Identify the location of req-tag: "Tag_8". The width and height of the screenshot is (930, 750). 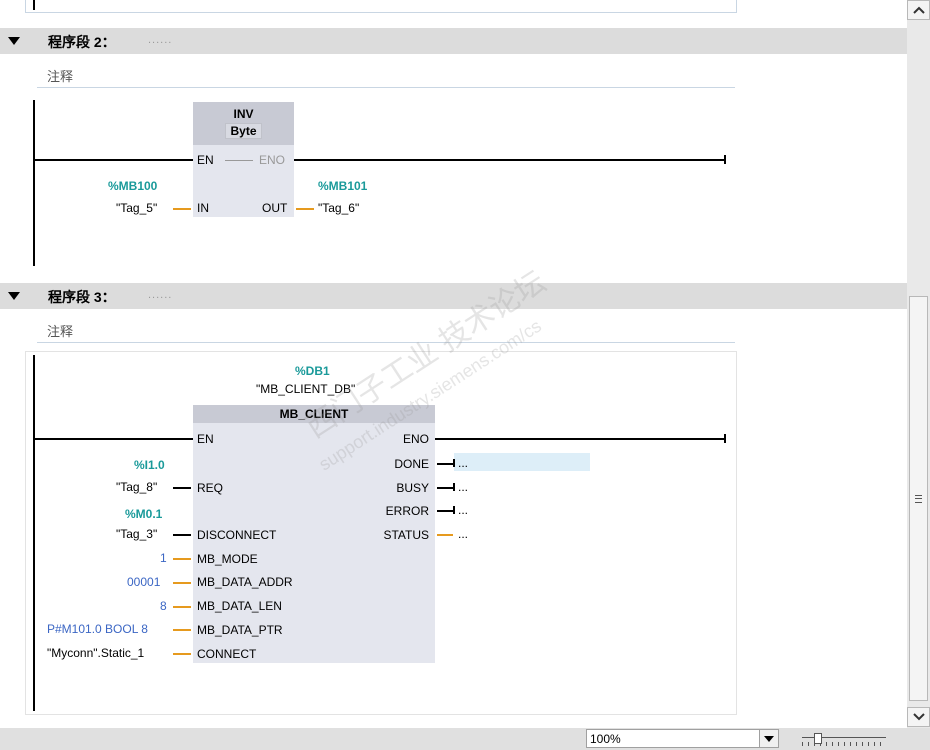
(136, 487).